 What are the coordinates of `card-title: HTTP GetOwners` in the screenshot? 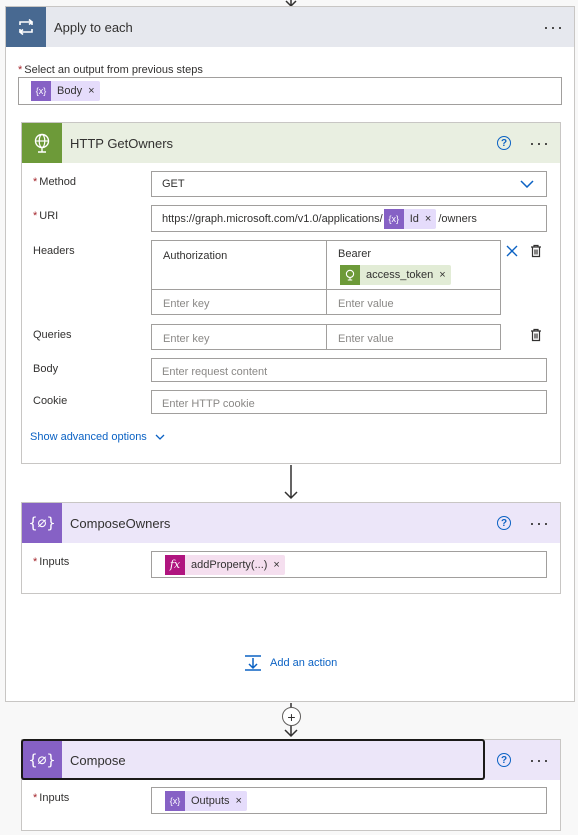 It's located at (122, 143).